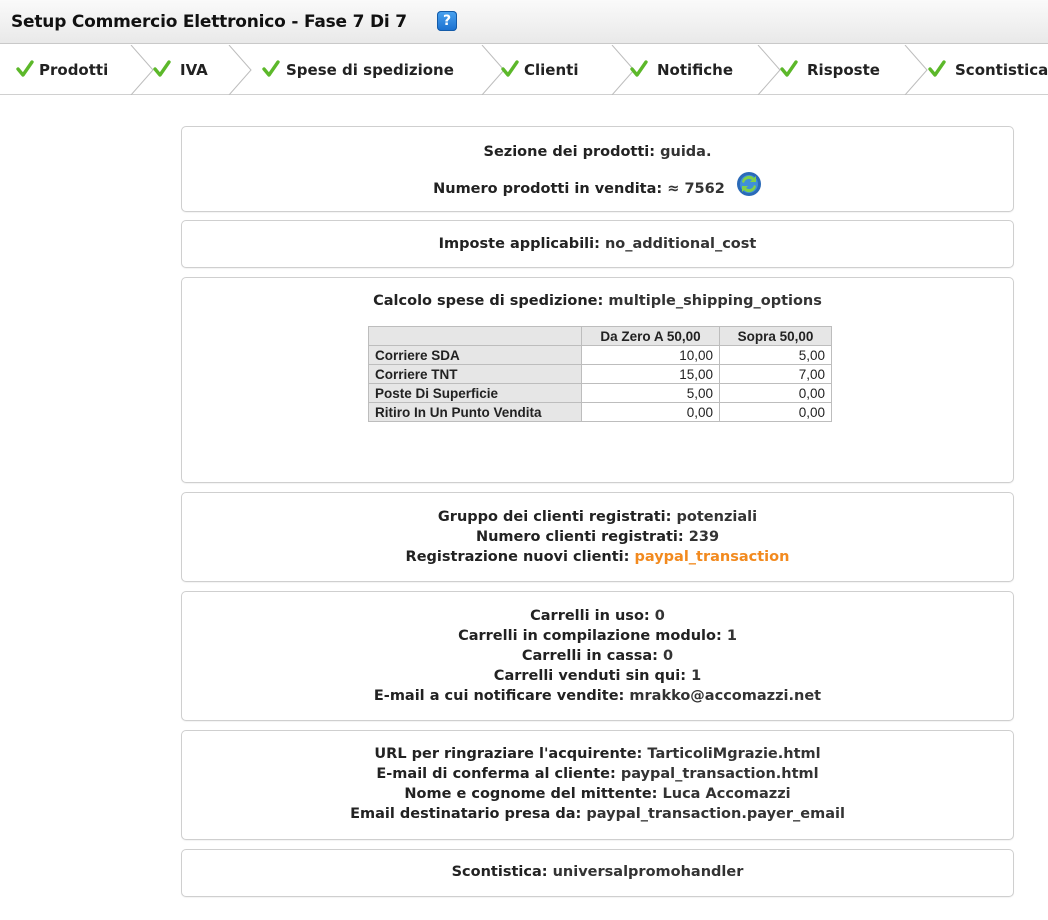 This screenshot has height=920, width=1048. I want to click on carrelli-uso-value: 0, so click(659, 616).